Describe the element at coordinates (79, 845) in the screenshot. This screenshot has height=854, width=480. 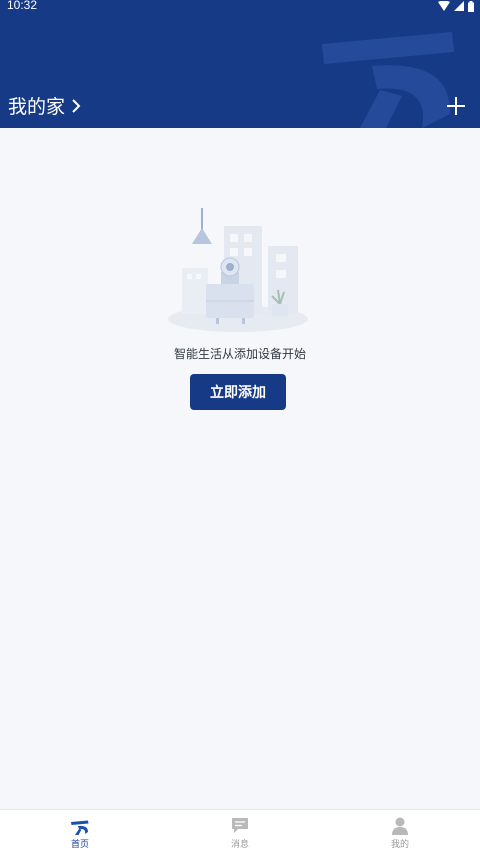
I see `tab-home-label: 首页` at that location.